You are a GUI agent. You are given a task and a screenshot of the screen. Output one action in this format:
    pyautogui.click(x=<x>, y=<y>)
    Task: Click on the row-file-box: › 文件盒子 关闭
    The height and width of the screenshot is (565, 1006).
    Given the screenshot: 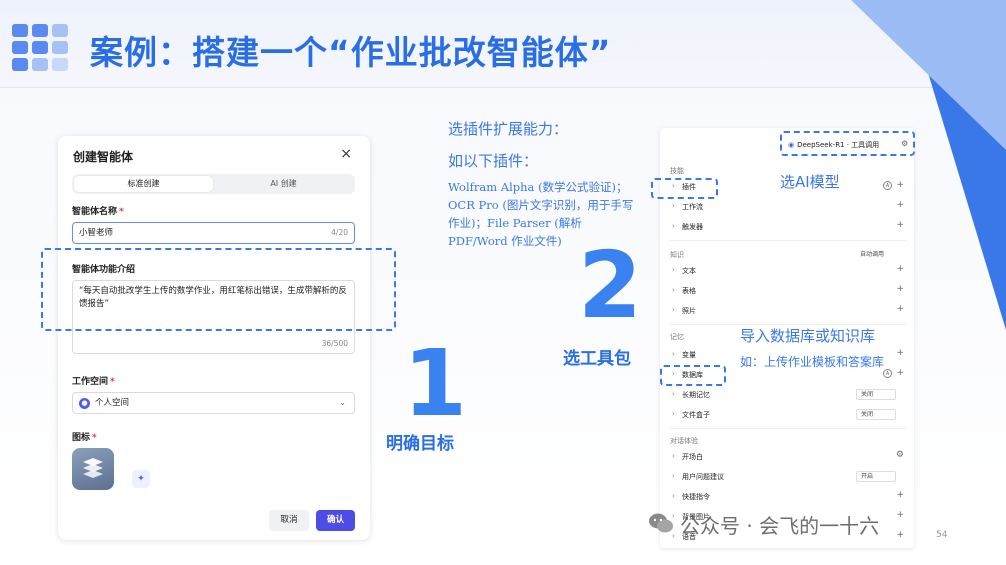 What is the action you would take?
    pyautogui.click(x=788, y=415)
    